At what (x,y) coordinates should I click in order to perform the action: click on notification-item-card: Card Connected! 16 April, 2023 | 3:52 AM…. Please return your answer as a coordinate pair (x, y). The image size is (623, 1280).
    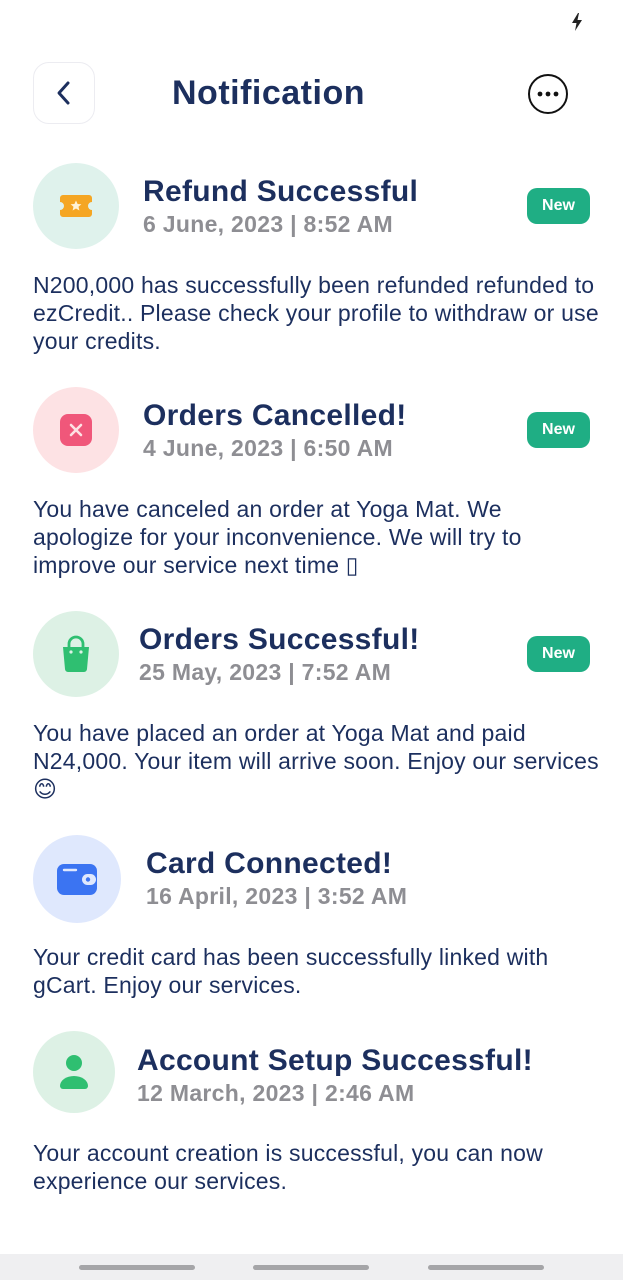
    Looking at the image, I should click on (311, 925).